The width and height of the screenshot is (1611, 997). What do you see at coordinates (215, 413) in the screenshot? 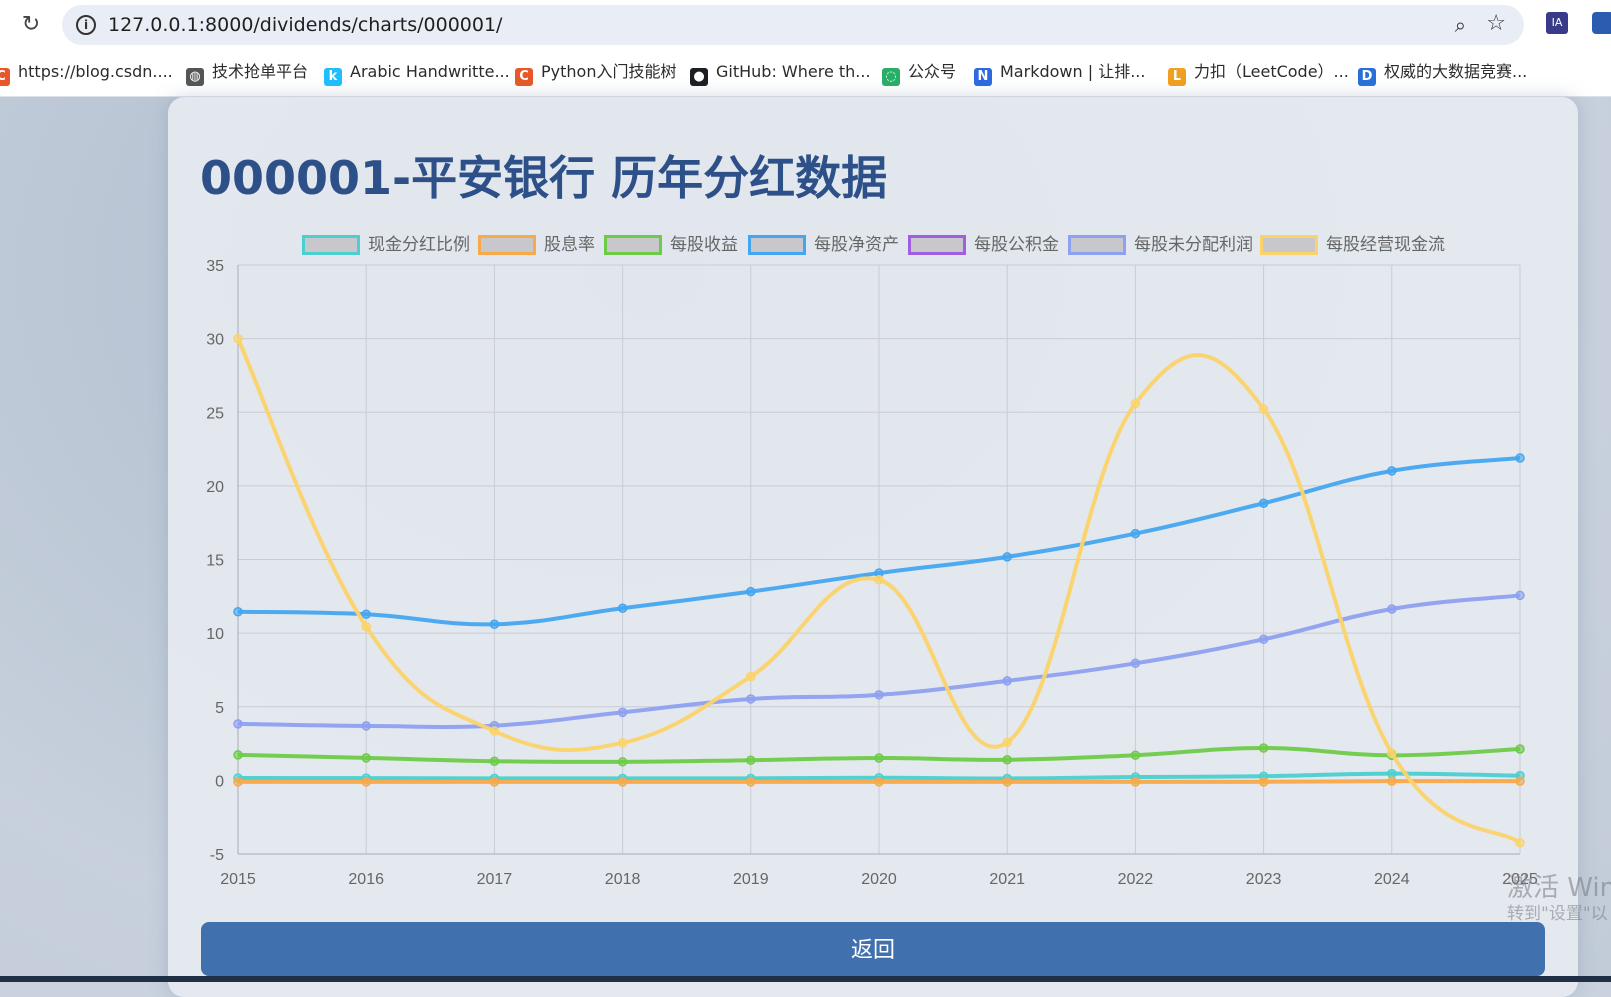
I see `y-tick-label: 25` at bounding box center [215, 413].